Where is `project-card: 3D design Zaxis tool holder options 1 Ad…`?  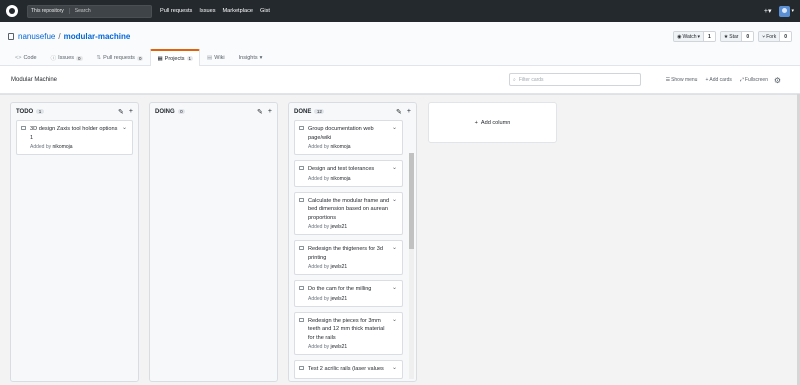 project-card: 3D design Zaxis tool holder options 1 Ad… is located at coordinates (74, 137).